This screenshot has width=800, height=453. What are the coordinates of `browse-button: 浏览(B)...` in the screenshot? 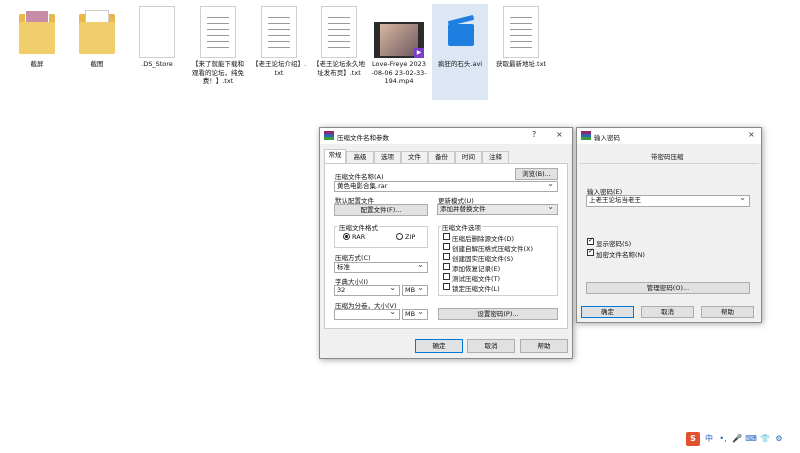 It's located at (536, 174).